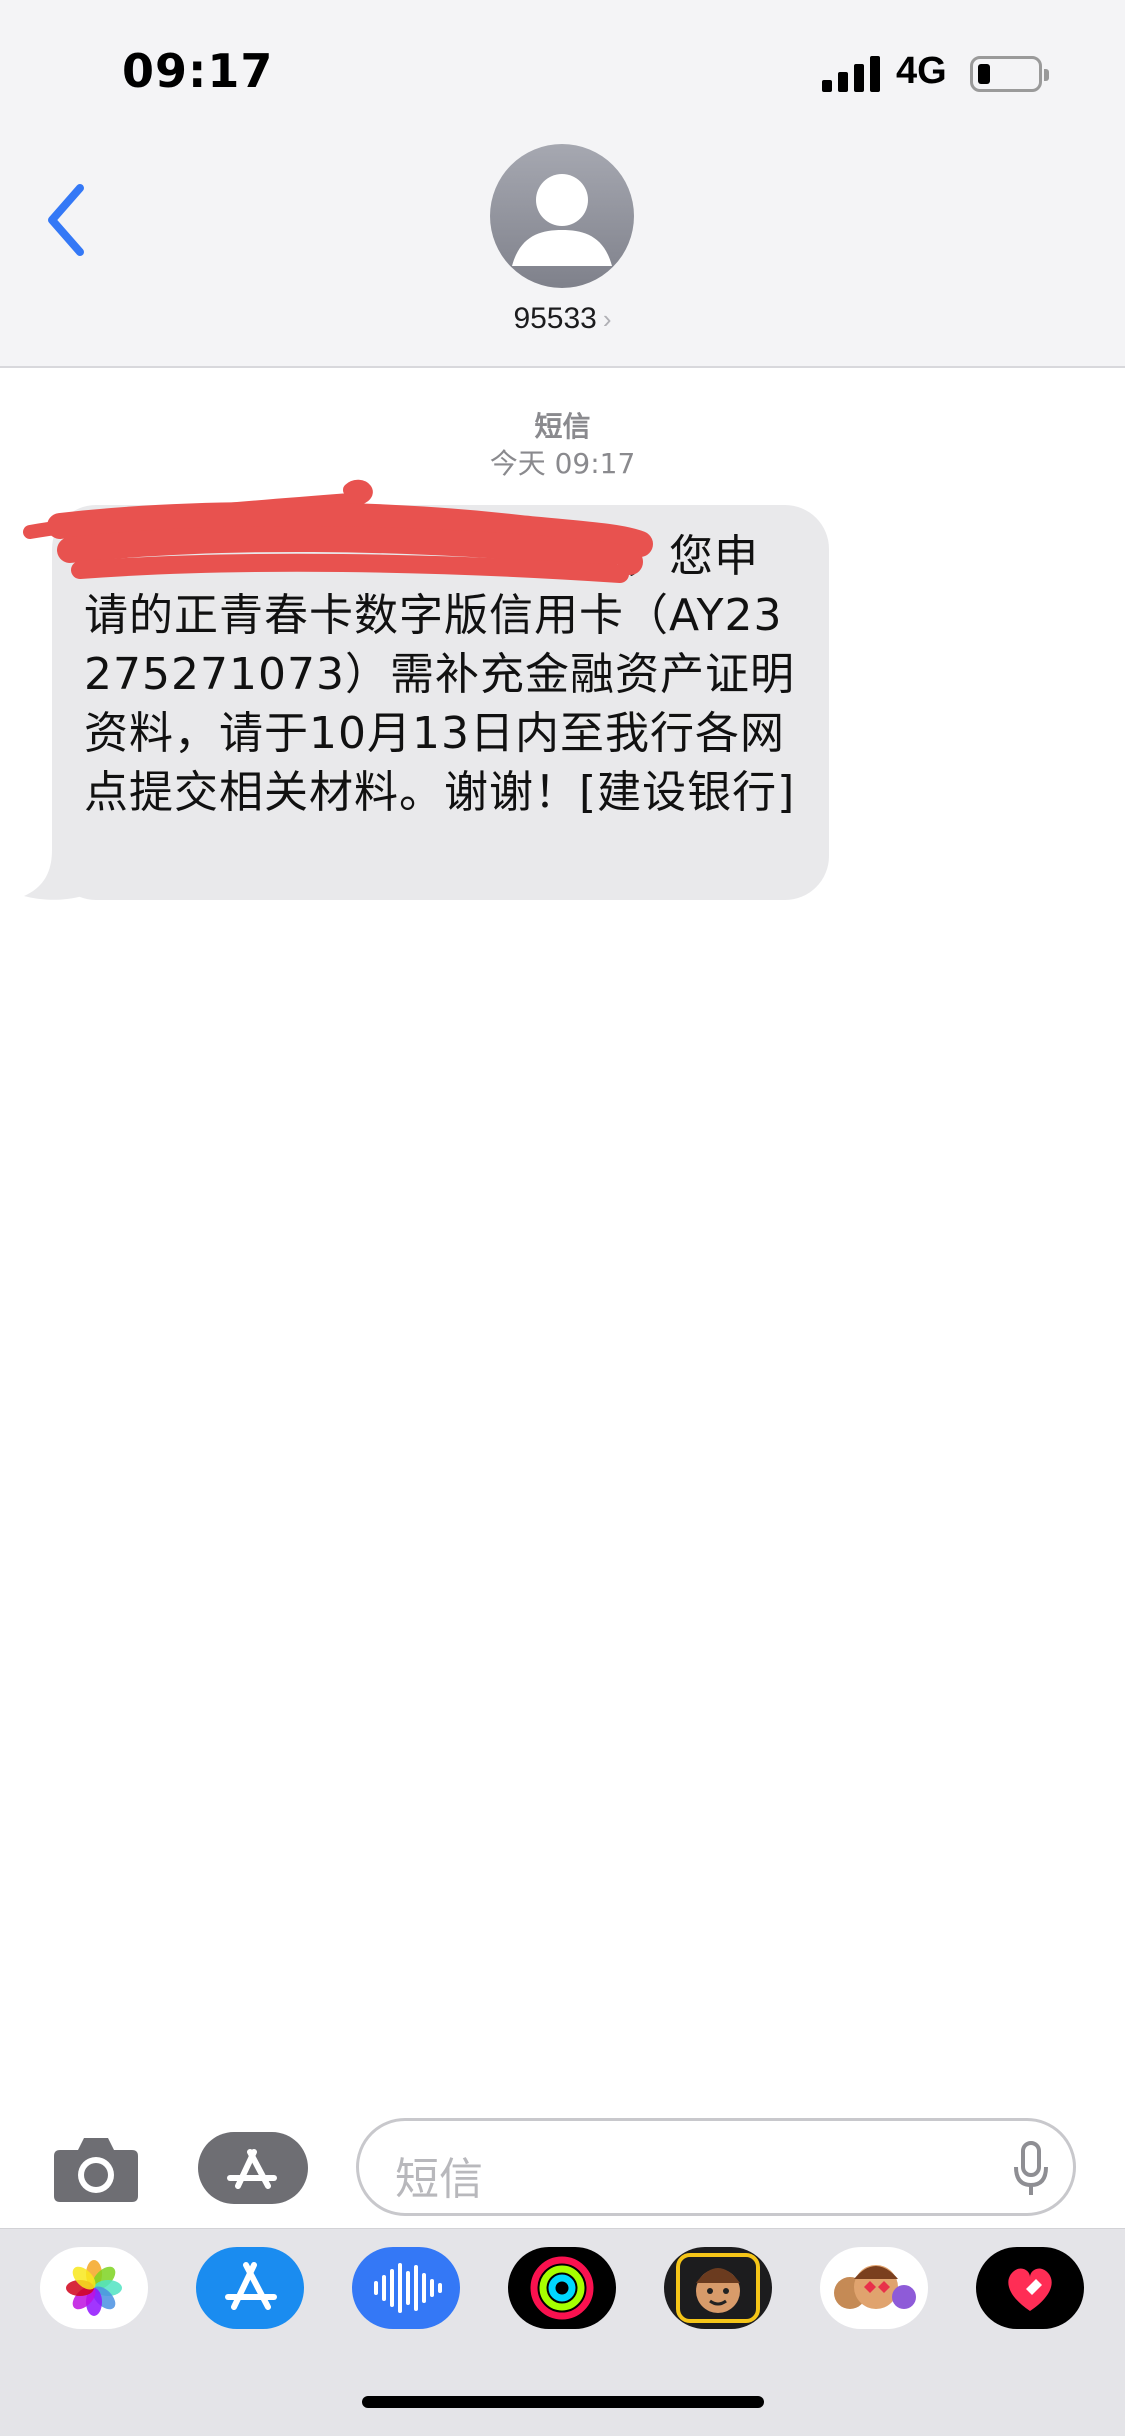 Image resolution: width=1125 pixels, height=2436 pixels. I want to click on microphone-icon, so click(1031, 2169).